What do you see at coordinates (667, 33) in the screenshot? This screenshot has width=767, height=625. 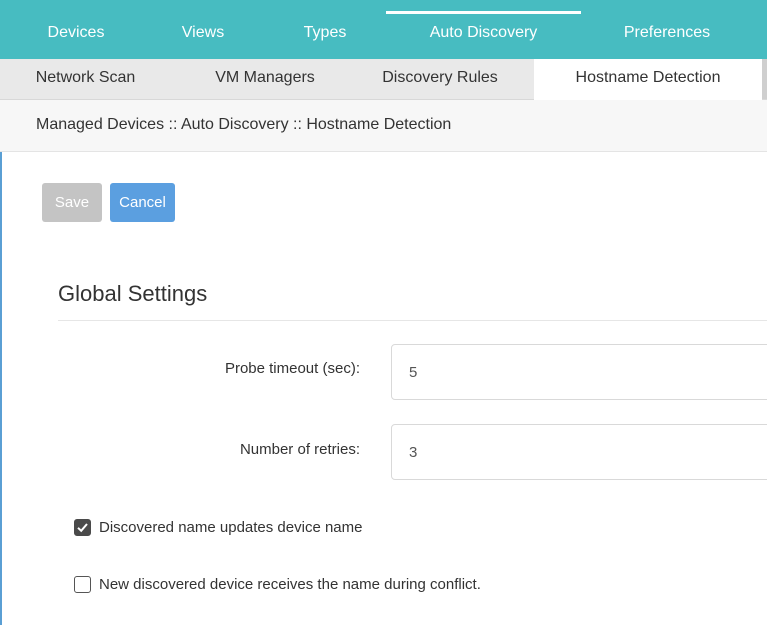 I see `tab-preferences: Preferences` at bounding box center [667, 33].